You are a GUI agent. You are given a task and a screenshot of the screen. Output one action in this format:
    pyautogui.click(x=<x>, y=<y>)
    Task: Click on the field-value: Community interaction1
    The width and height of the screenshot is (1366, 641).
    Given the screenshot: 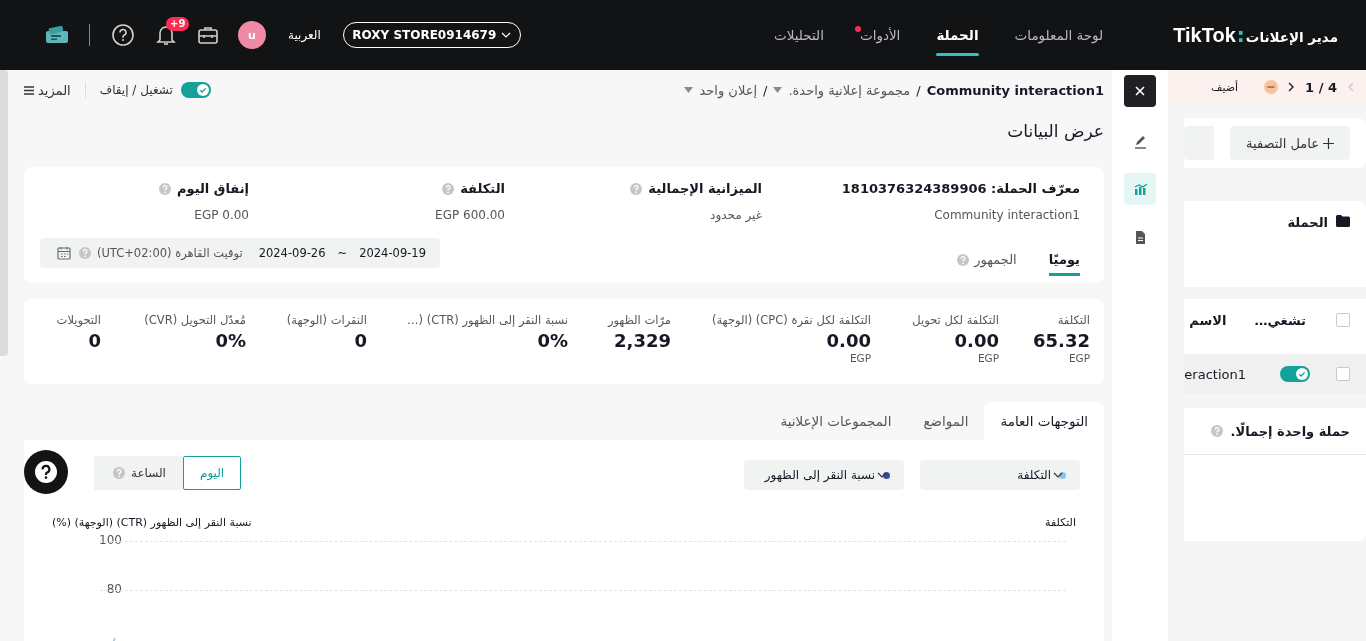 What is the action you would take?
    pyautogui.click(x=1007, y=215)
    